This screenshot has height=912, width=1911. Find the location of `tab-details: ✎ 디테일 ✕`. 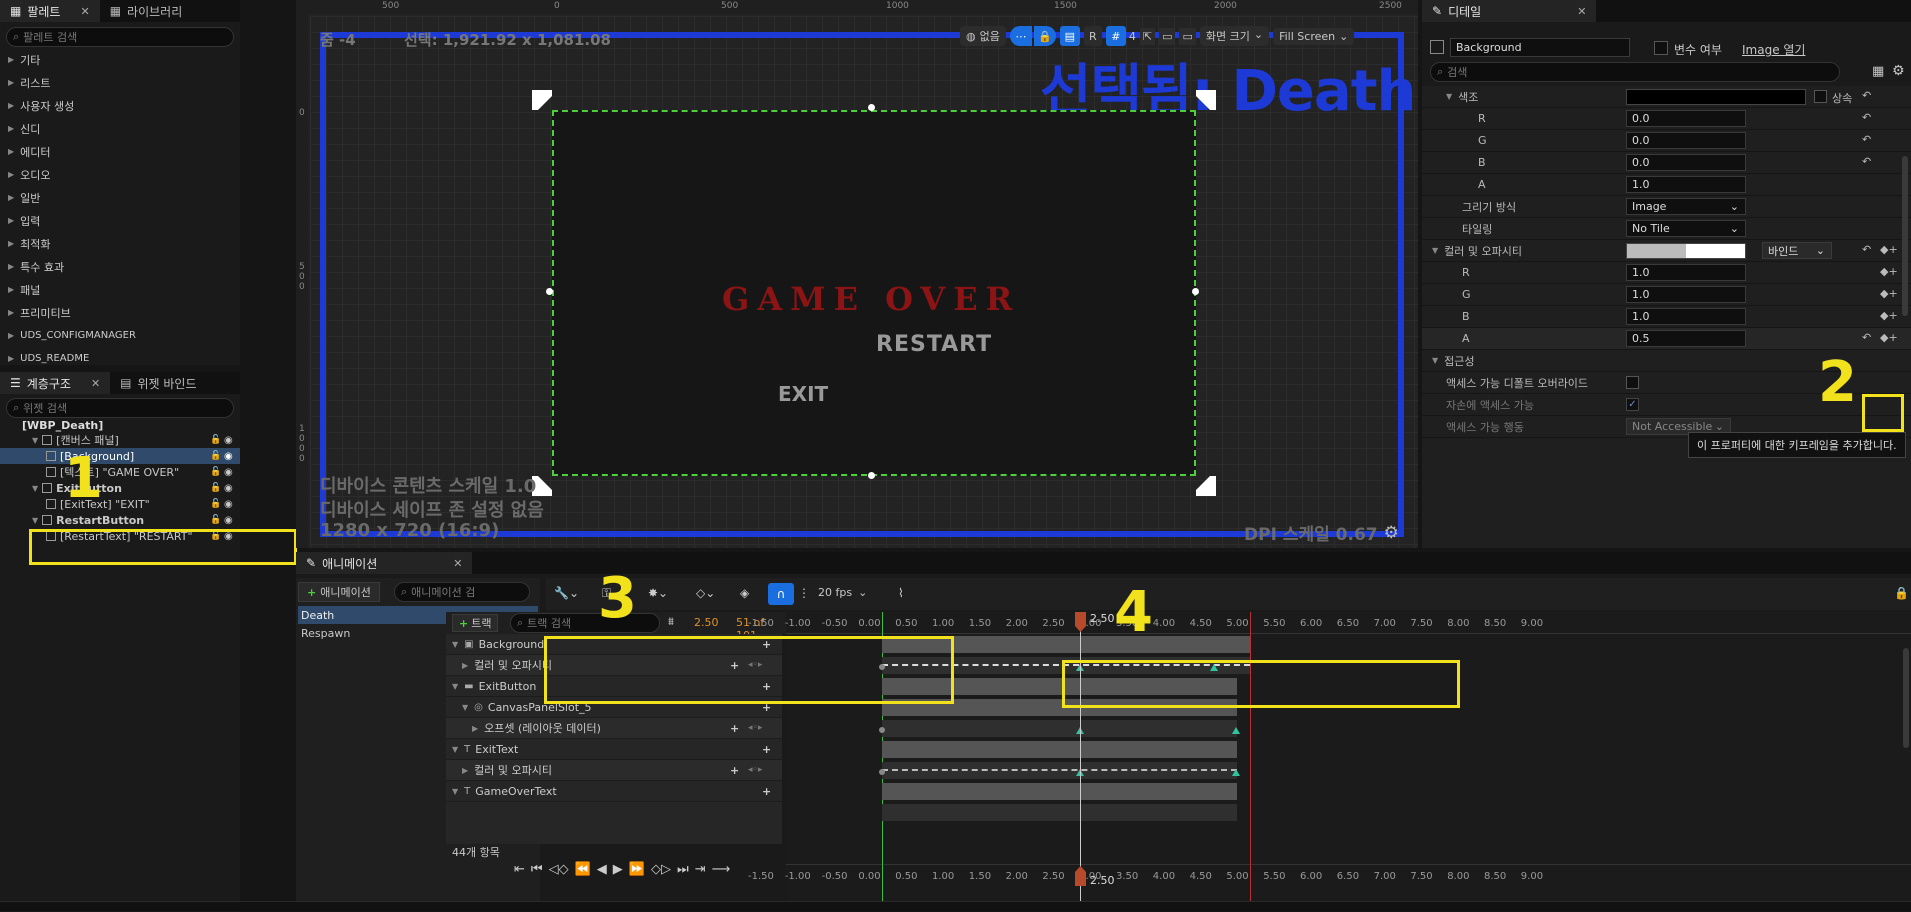

tab-details: ✎ 디테일 ✕ is located at coordinates (1509, 11).